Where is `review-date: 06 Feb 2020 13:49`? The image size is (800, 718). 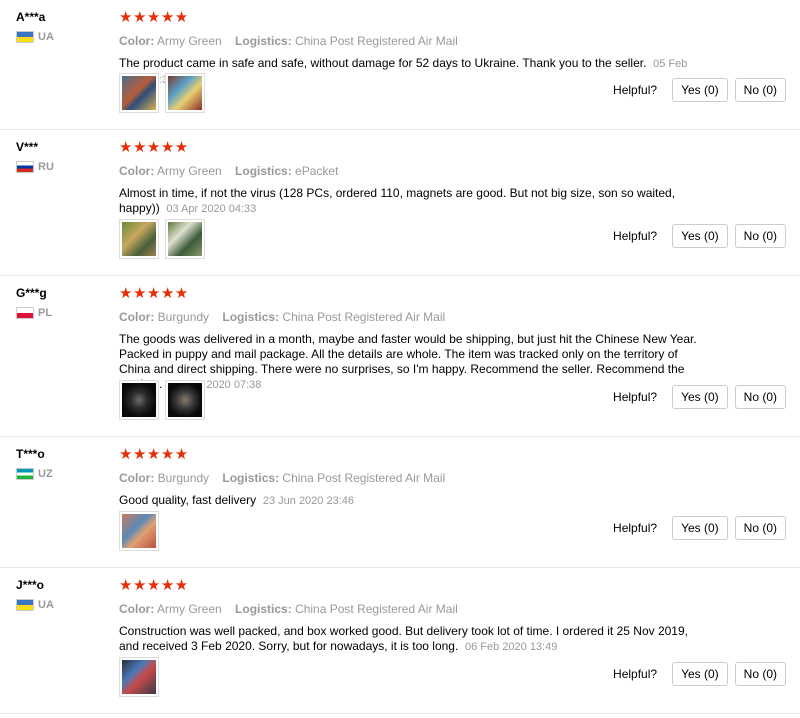 review-date: 06 Feb 2020 13:49 is located at coordinates (511, 647).